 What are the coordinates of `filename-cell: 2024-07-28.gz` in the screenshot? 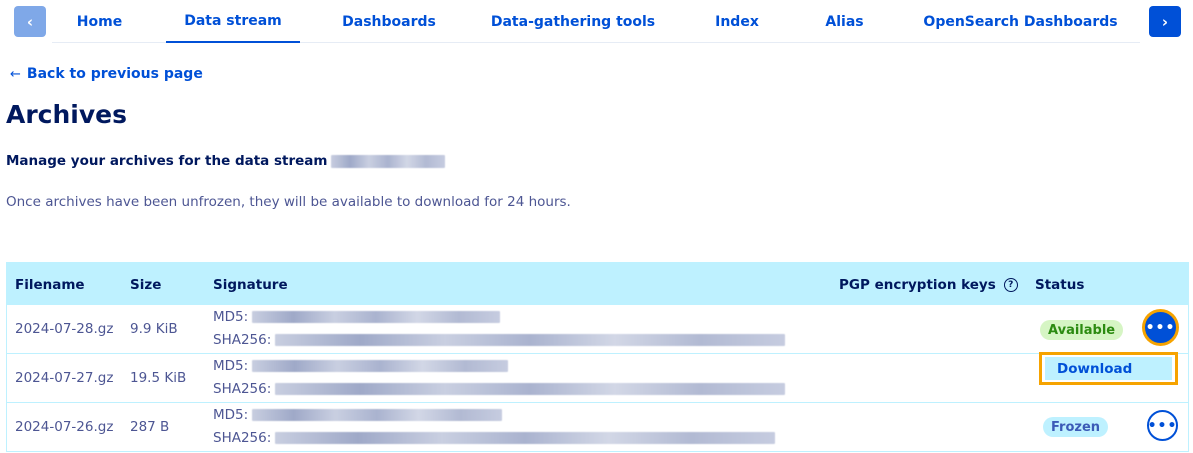 It's located at (64, 329).